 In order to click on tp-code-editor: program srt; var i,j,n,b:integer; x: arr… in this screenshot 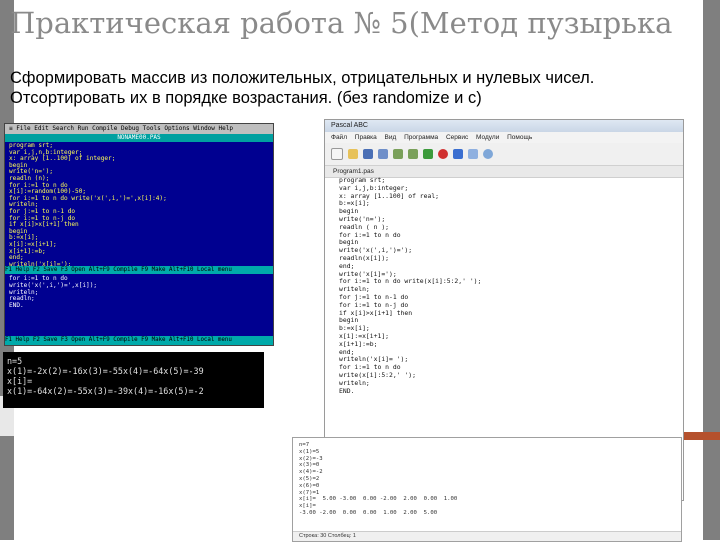, I will do `click(139, 205)`.